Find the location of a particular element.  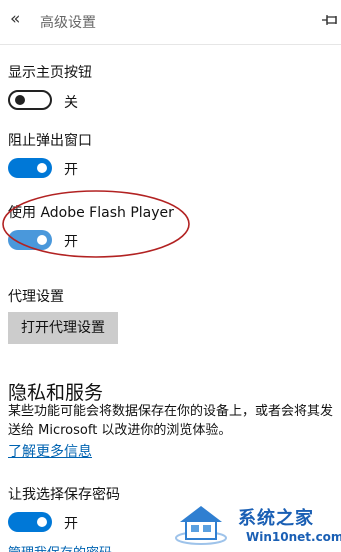

save-passwords-state: 开 is located at coordinates (71, 524).